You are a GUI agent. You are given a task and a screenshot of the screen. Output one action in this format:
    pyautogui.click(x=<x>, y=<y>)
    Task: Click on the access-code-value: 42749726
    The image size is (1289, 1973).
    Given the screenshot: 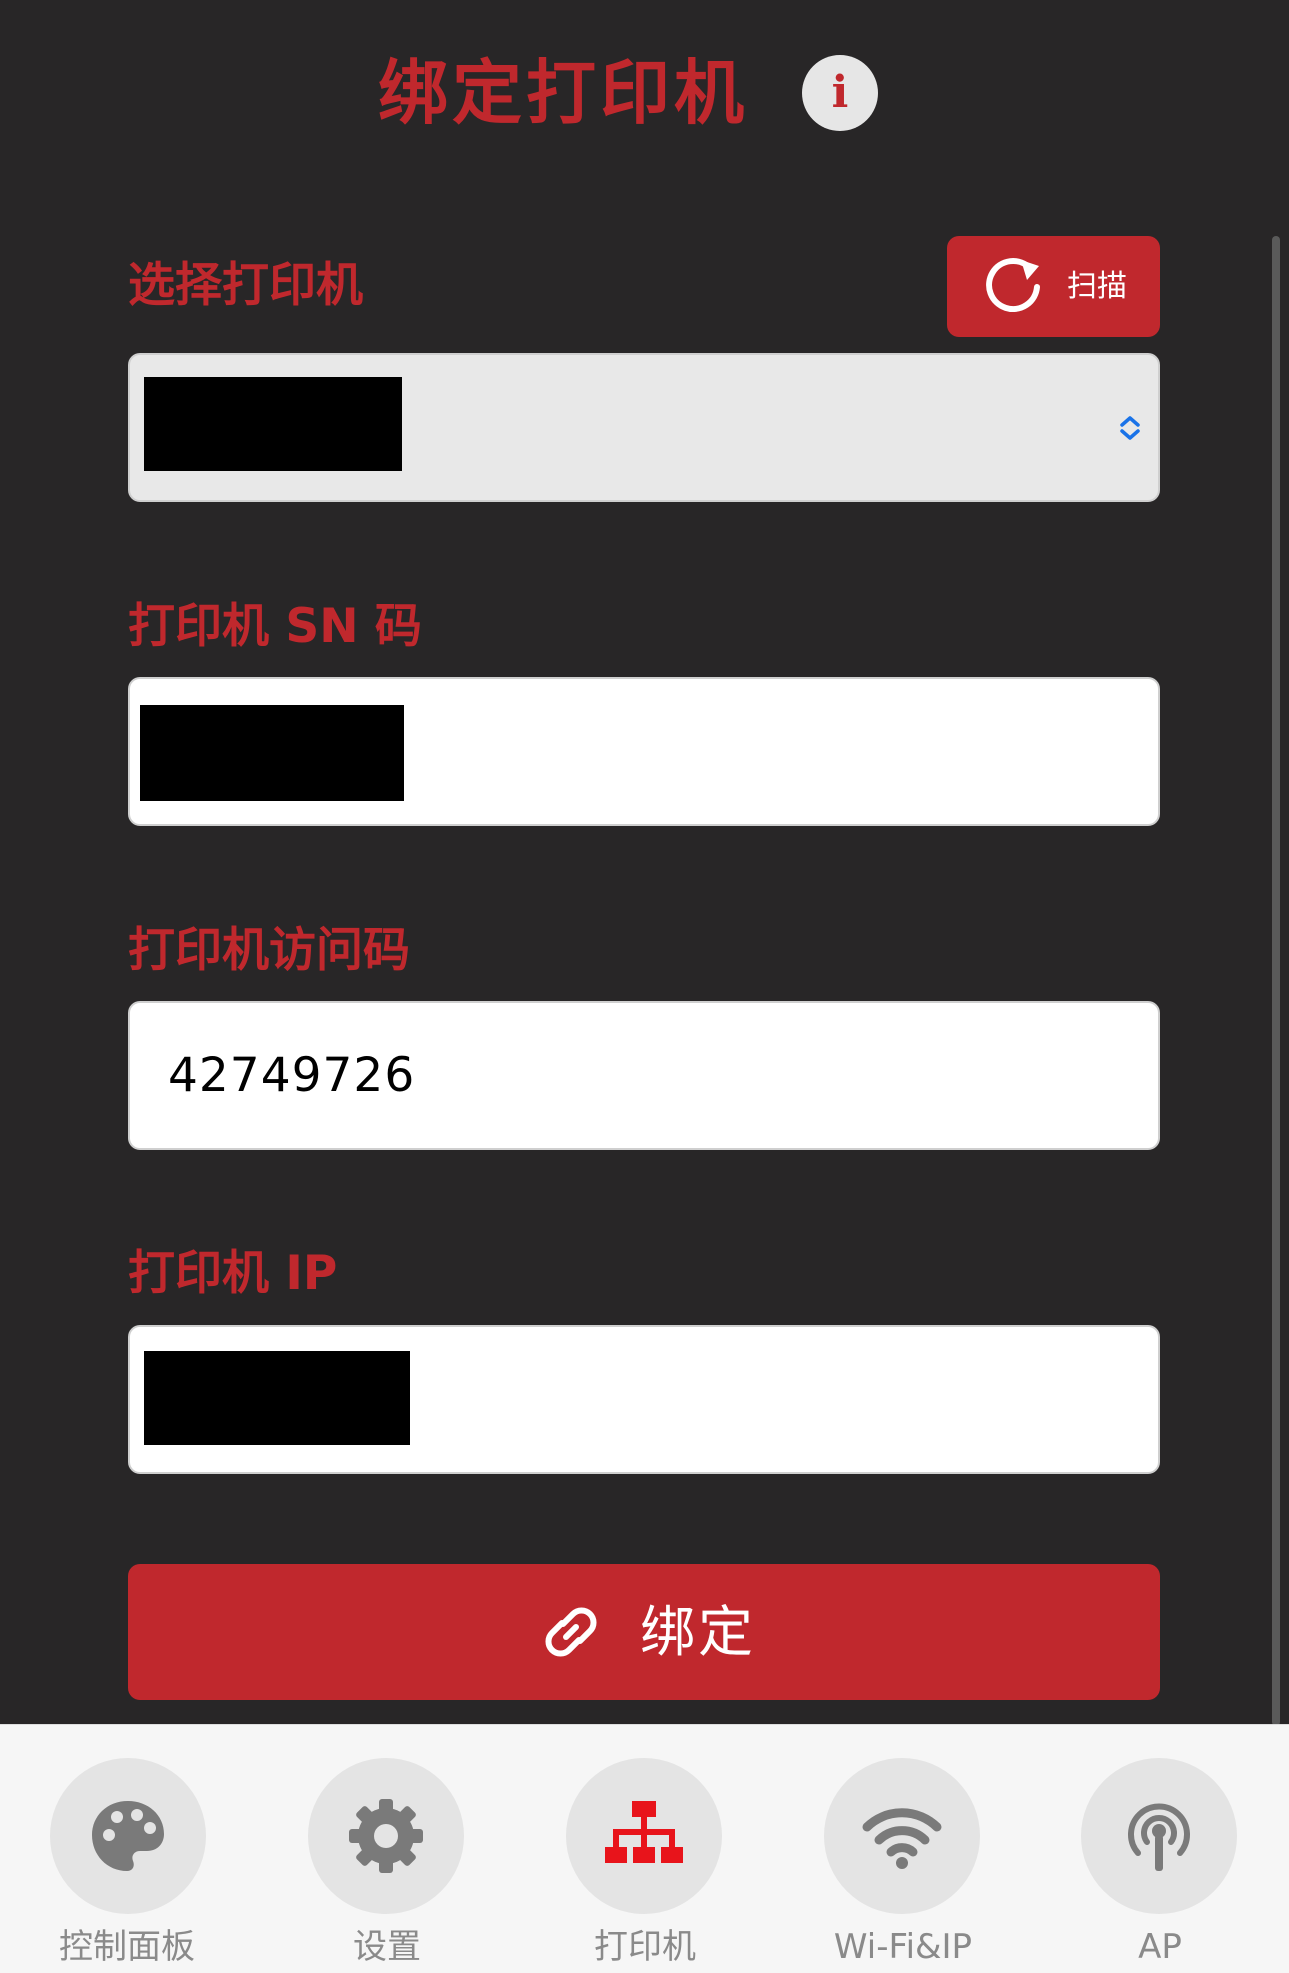 What is the action you would take?
    pyautogui.click(x=292, y=1075)
    